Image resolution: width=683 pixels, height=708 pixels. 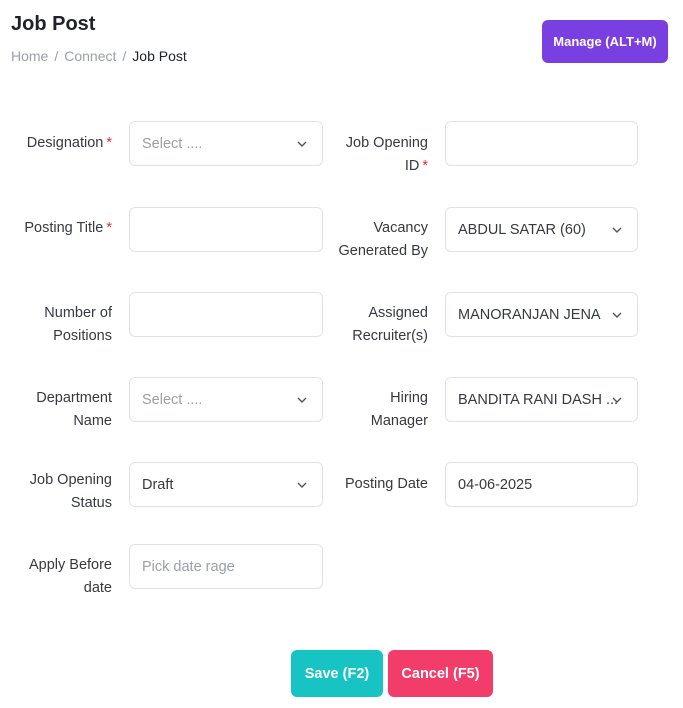 I want to click on breadcrumb-connect: Connect, so click(x=90, y=56).